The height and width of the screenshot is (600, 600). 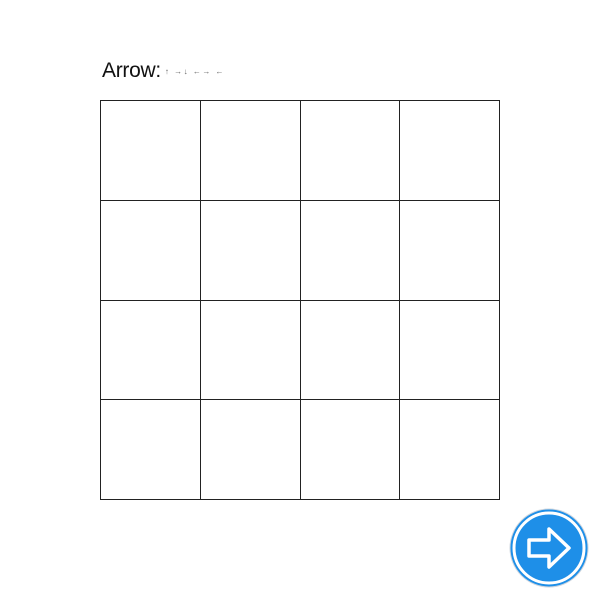 I want to click on instruction: Arrow: ↑ →↓ ←→ ←, so click(x=163, y=71).